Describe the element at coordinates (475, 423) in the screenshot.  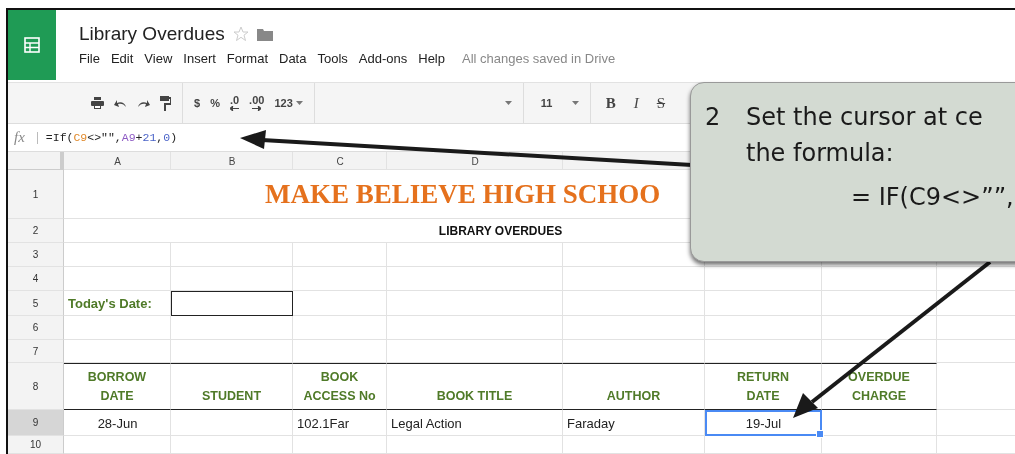
I see `table-cell: Legal Action` at that location.